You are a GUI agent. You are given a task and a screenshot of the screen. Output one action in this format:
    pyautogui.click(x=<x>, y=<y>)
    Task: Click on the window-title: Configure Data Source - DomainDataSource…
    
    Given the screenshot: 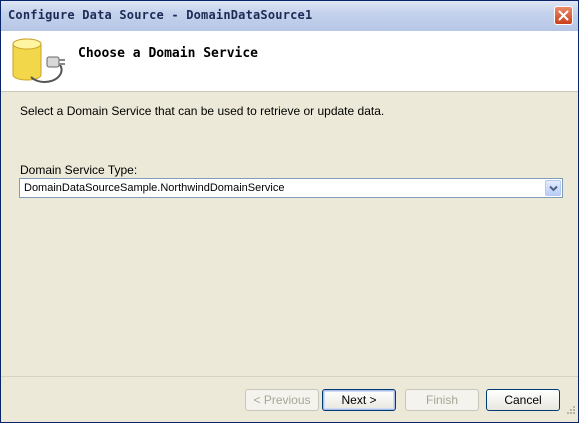 What is the action you would take?
    pyautogui.click(x=160, y=15)
    